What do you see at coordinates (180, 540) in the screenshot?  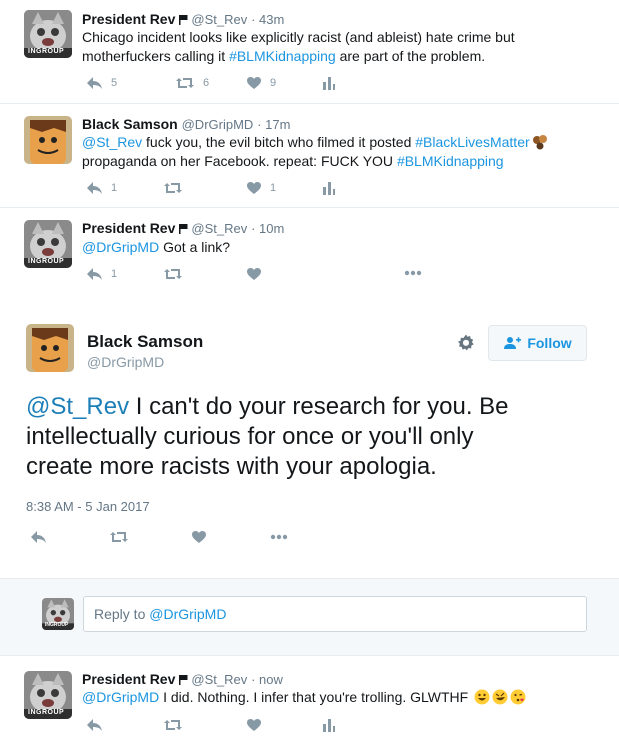 I see `tweet-actions` at bounding box center [180, 540].